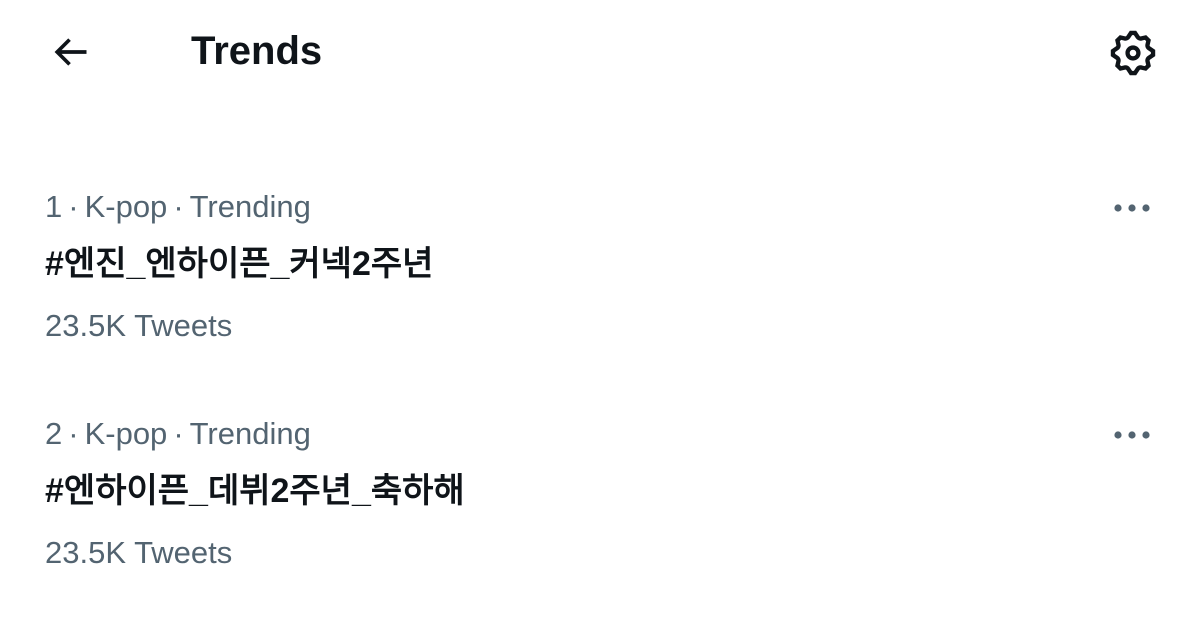 The image size is (1200, 619). I want to click on back-button, so click(70, 52).